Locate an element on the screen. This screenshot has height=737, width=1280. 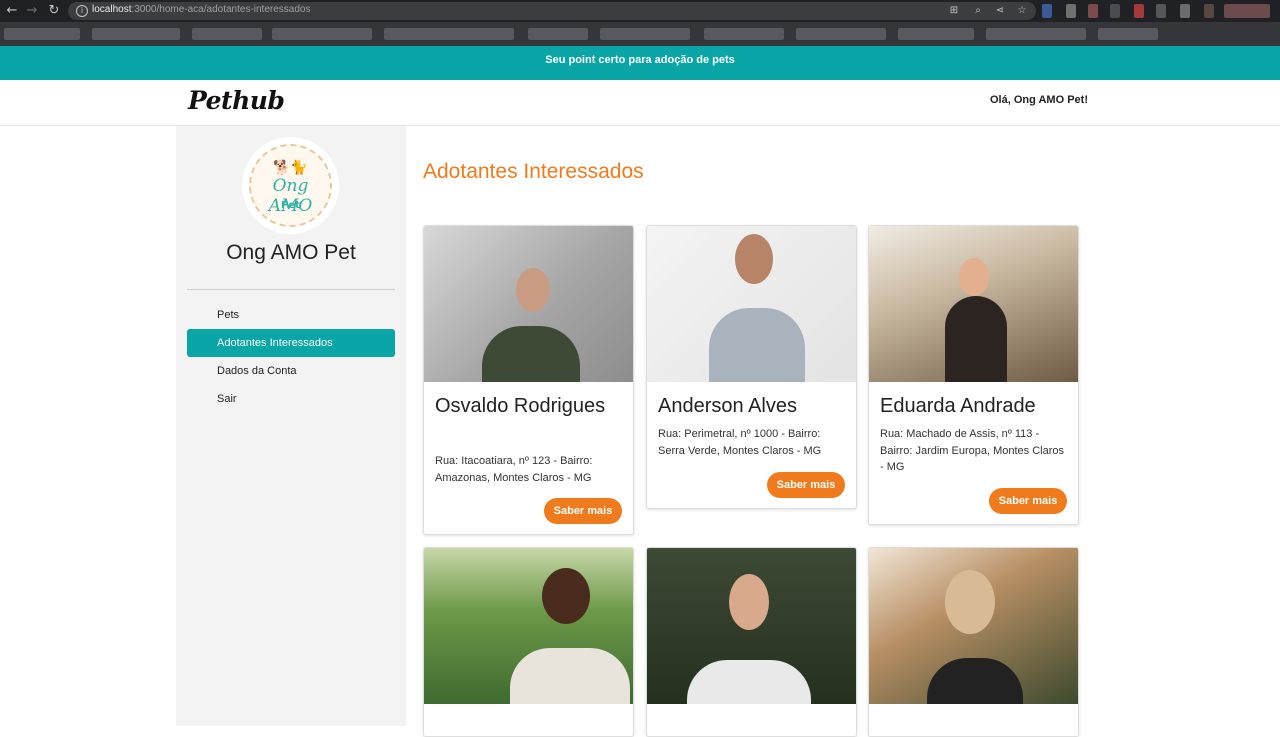
org-logo: 🐕🐈 Ong AMO Pet is located at coordinates (290, 185).